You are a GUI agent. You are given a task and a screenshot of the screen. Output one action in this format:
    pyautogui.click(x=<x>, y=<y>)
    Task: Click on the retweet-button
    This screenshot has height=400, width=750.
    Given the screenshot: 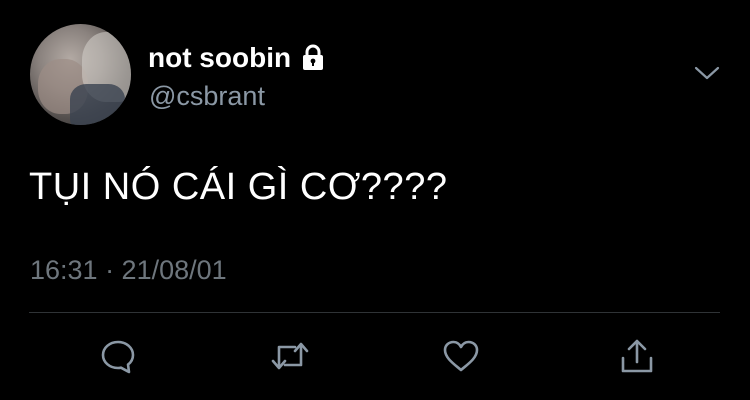 What is the action you would take?
    pyautogui.click(x=290, y=356)
    